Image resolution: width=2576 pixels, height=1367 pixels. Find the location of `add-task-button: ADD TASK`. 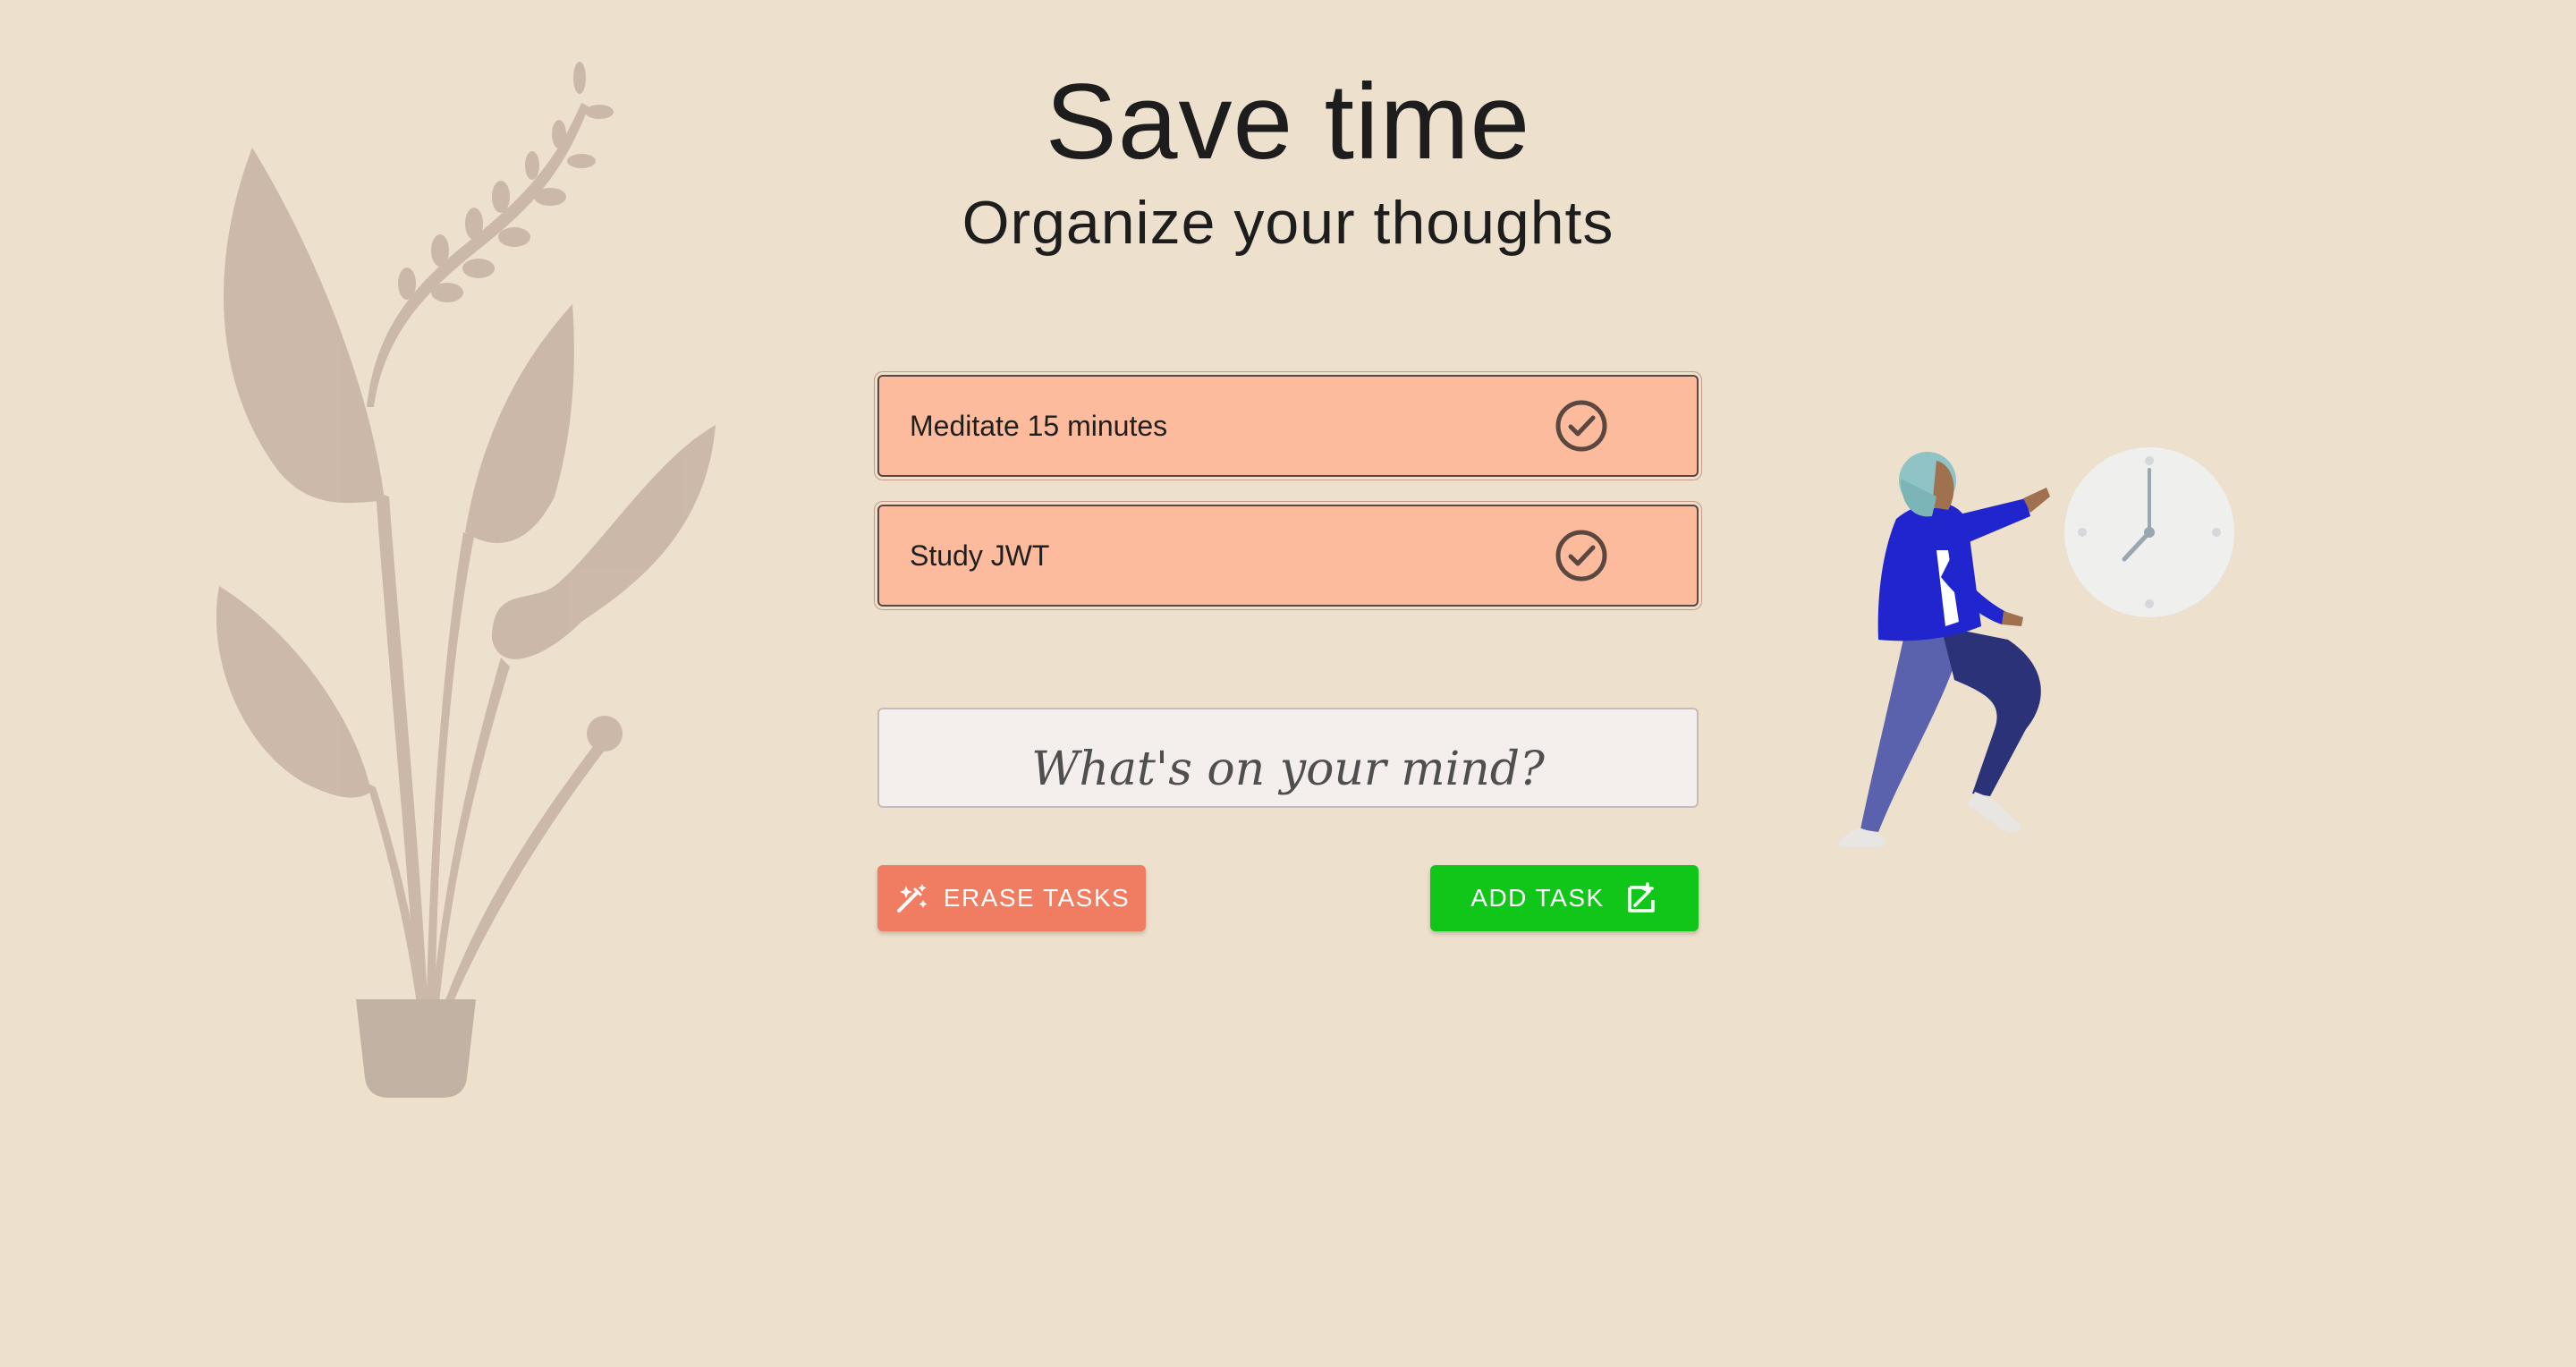

add-task-button: ADD TASK is located at coordinates (1564, 898).